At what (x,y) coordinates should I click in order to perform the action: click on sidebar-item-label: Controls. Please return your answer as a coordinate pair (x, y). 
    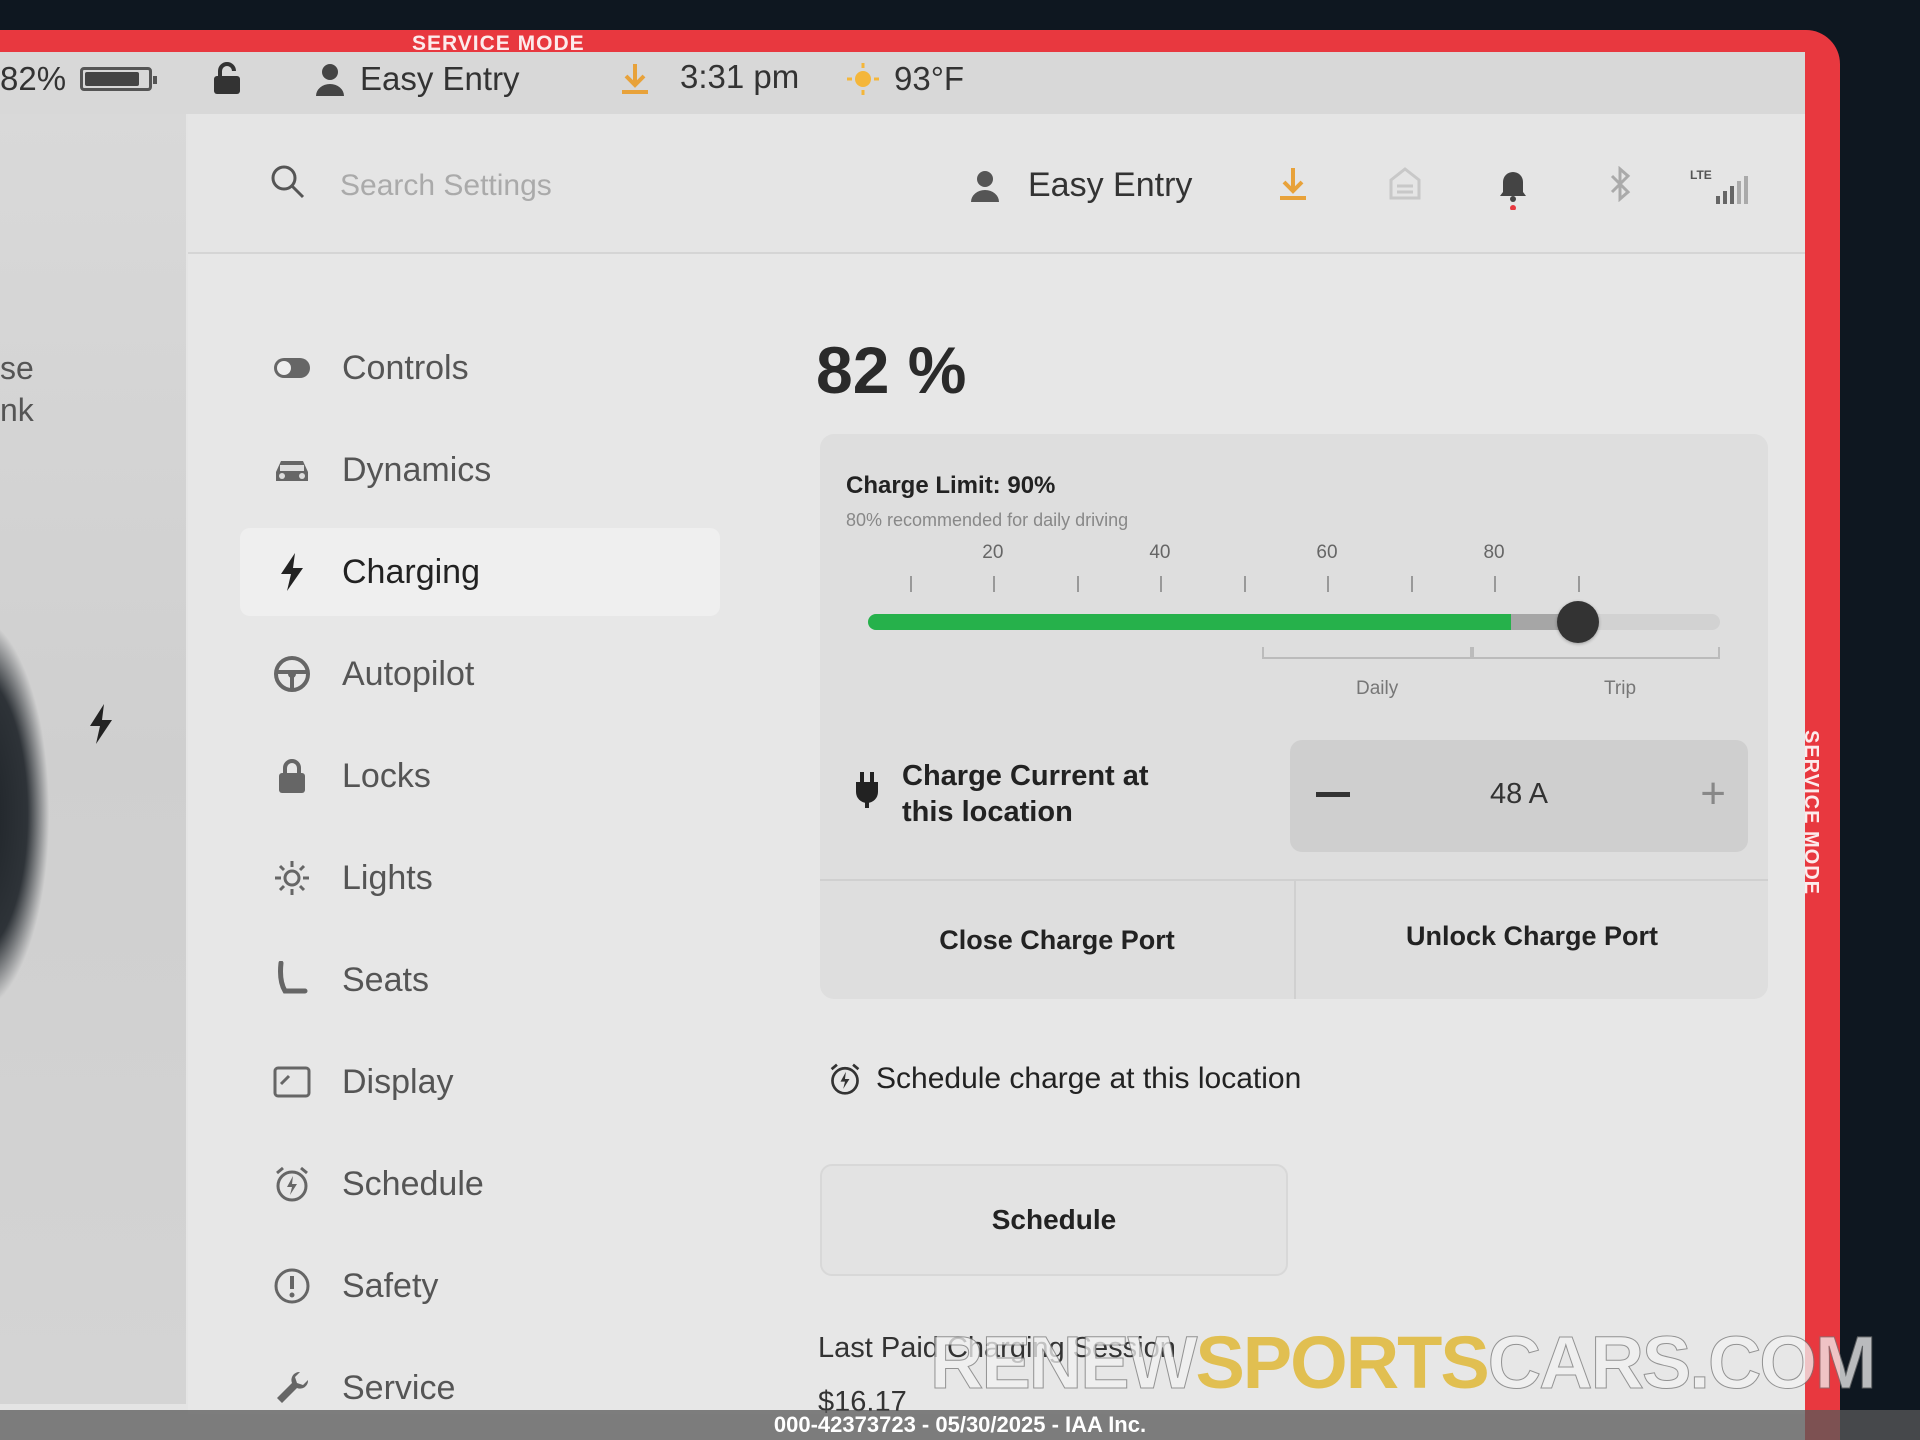
    Looking at the image, I should click on (405, 367).